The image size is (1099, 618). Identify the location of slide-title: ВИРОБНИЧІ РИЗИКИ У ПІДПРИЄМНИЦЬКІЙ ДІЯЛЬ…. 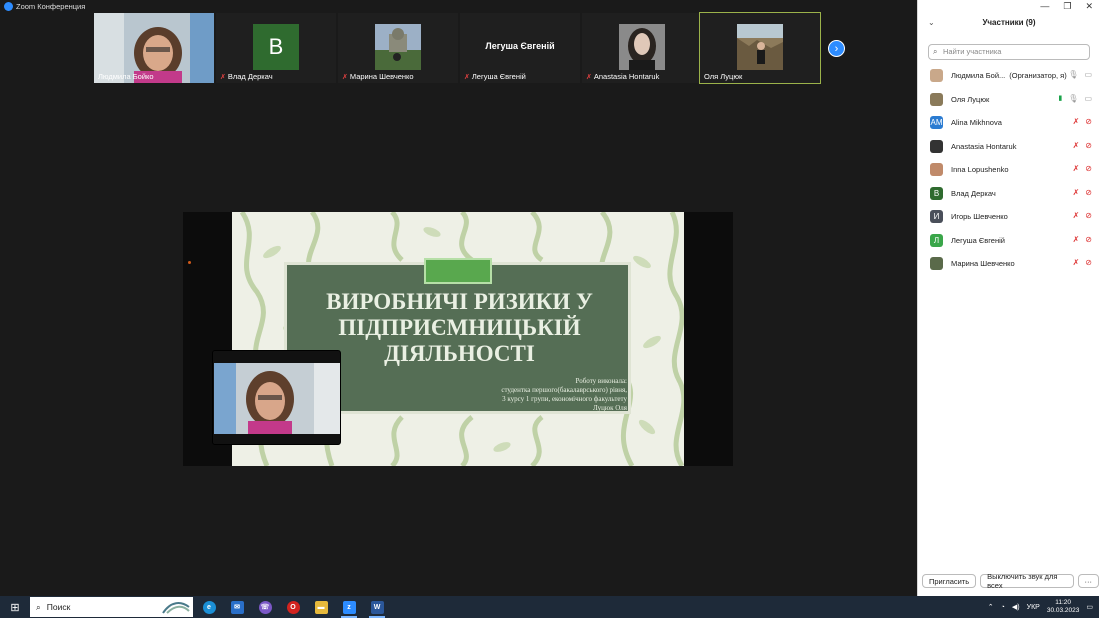
(459, 327).